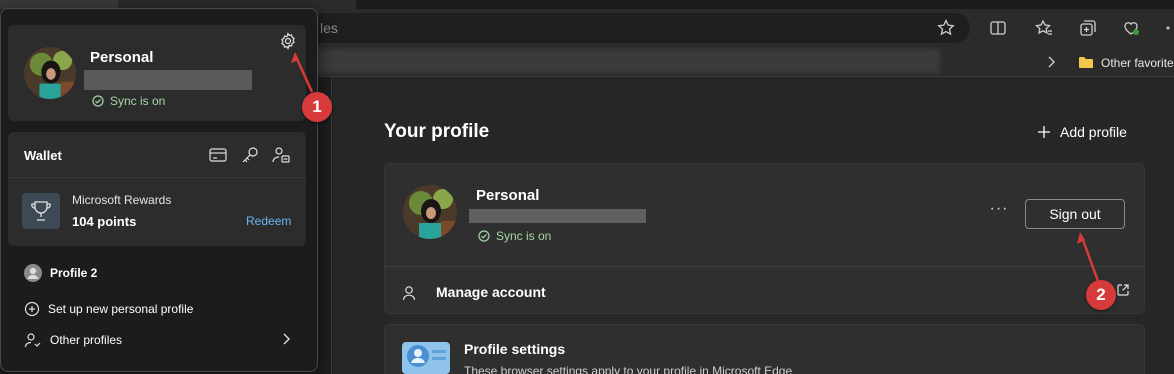 Image resolution: width=1174 pixels, height=374 pixels. Describe the element at coordinates (999, 211) in the screenshot. I see `more-options-button: ···` at that location.